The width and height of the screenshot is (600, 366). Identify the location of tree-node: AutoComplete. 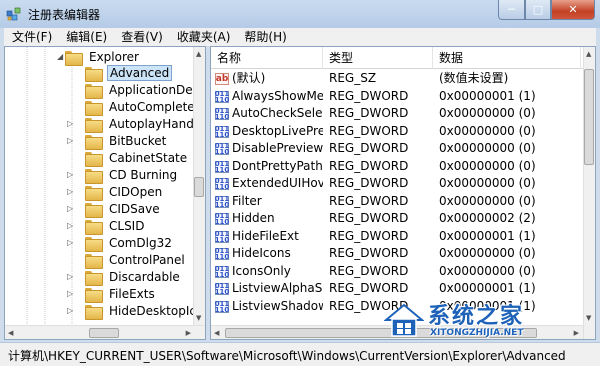
(141, 107).